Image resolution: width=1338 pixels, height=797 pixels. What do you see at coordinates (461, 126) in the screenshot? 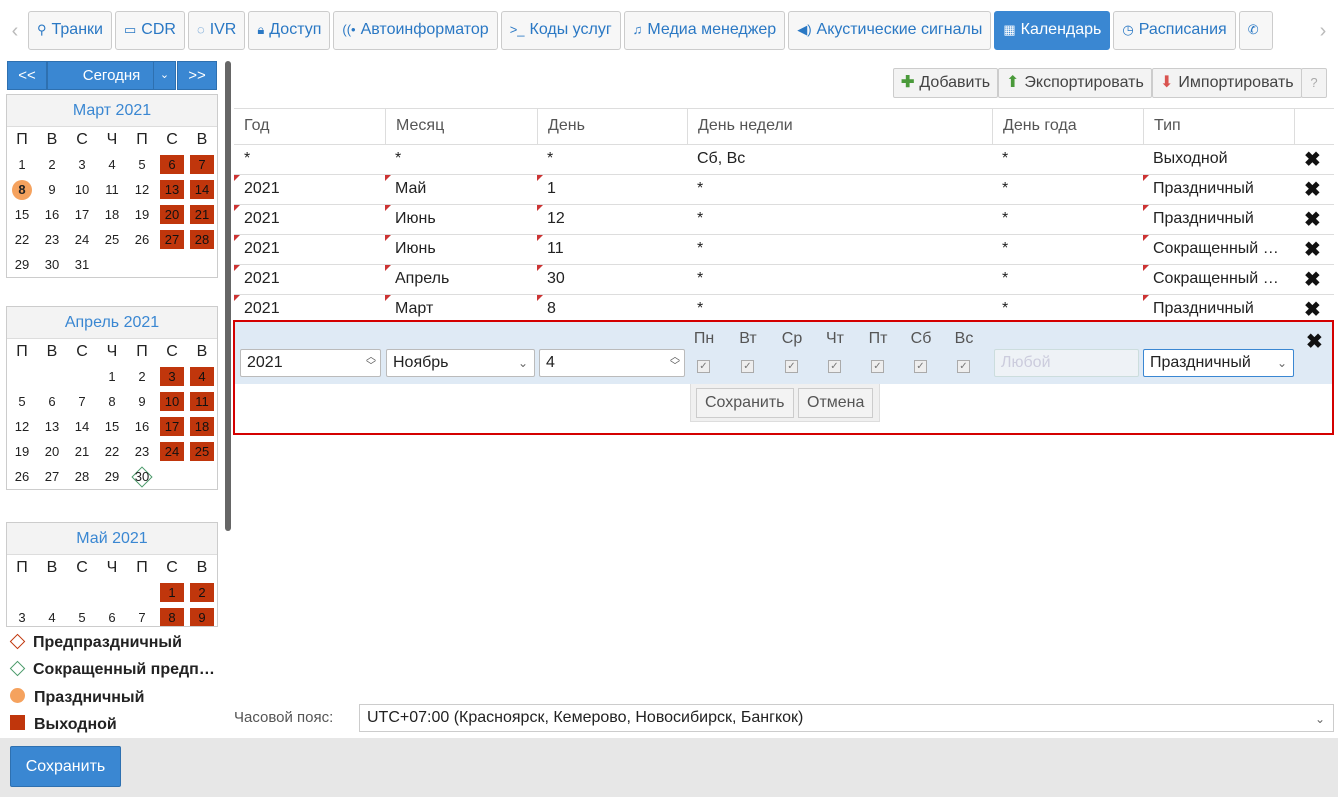
I see `col-month: Месяц` at bounding box center [461, 126].